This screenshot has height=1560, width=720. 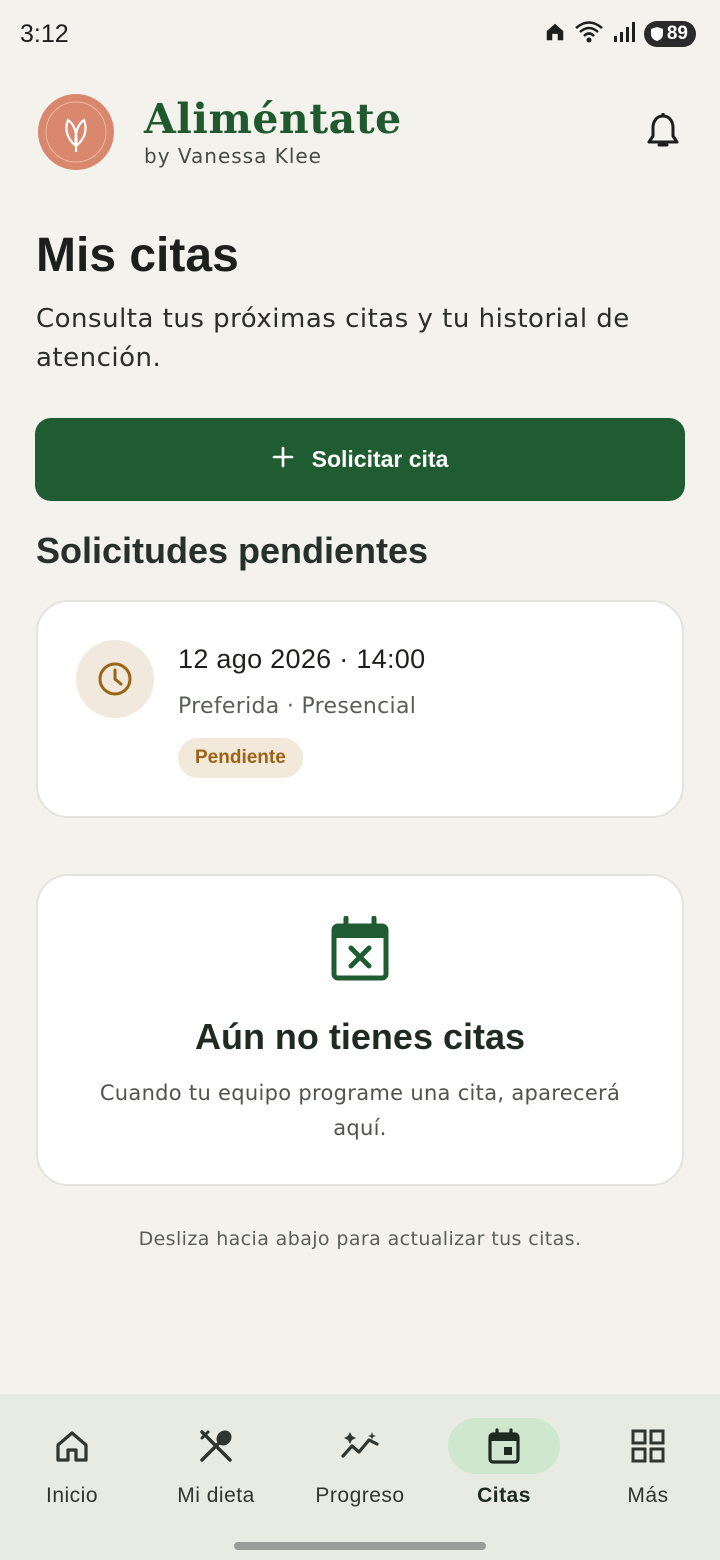 I want to click on nav-label-inicio: Inicio, so click(x=72, y=1495).